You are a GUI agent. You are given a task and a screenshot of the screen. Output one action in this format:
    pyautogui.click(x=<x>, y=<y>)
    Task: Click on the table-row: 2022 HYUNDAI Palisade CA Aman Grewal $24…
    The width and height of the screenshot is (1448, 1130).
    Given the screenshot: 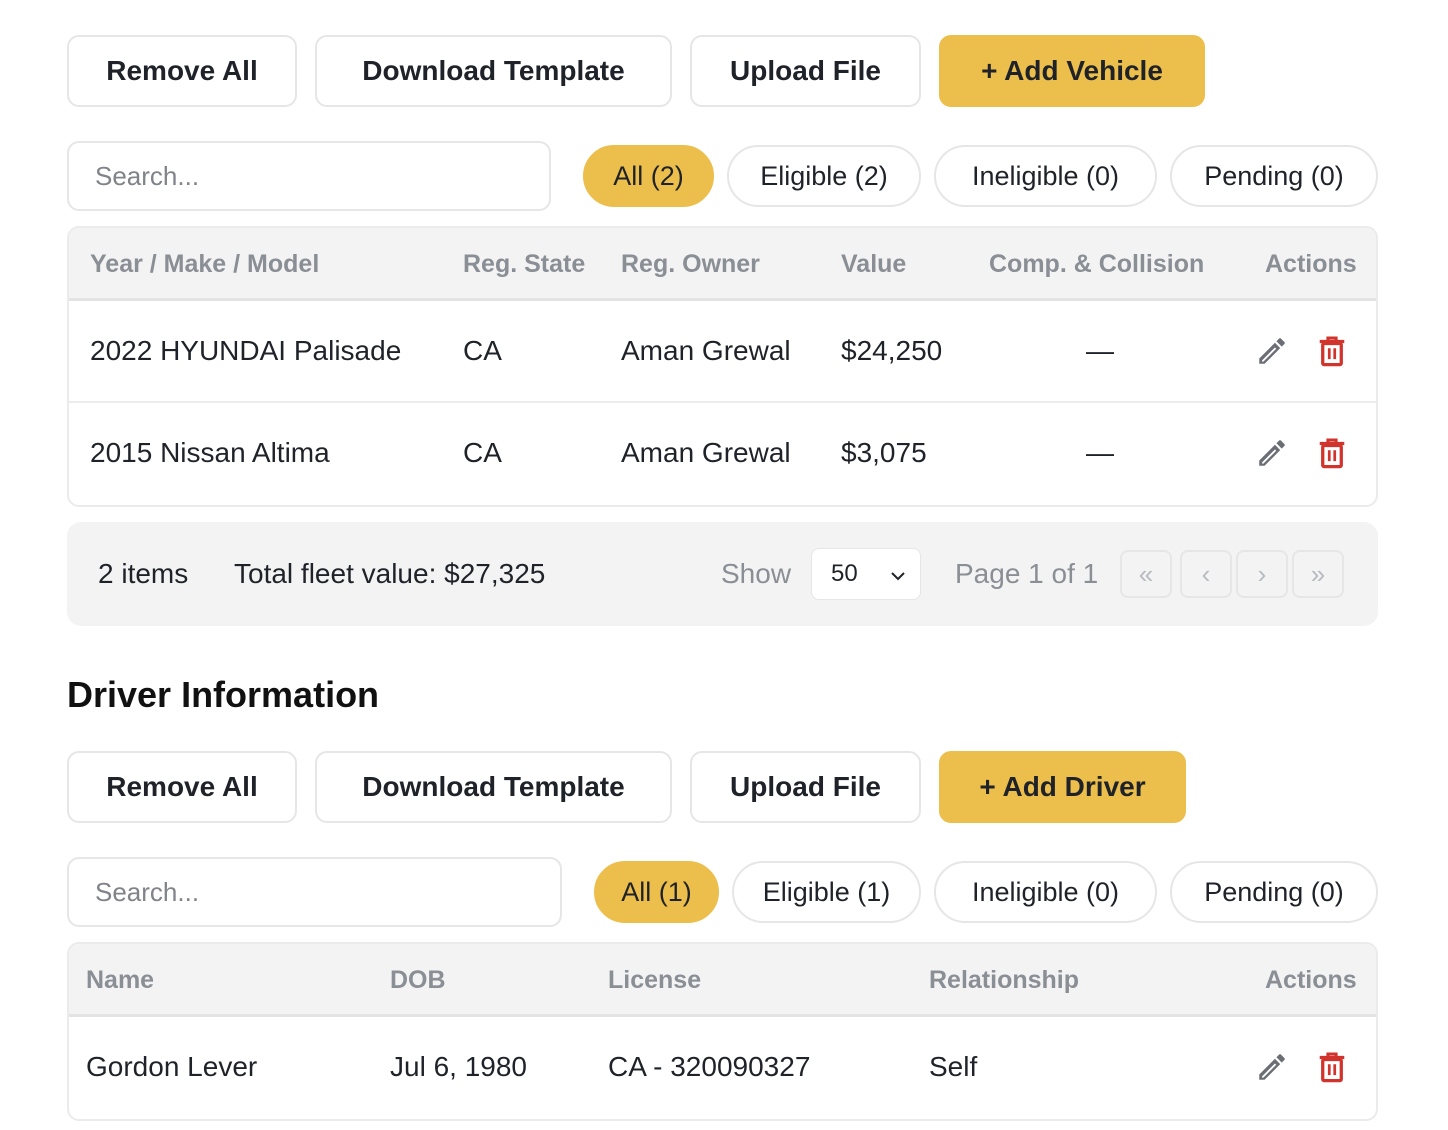 What is the action you would take?
    pyautogui.click(x=722, y=352)
    